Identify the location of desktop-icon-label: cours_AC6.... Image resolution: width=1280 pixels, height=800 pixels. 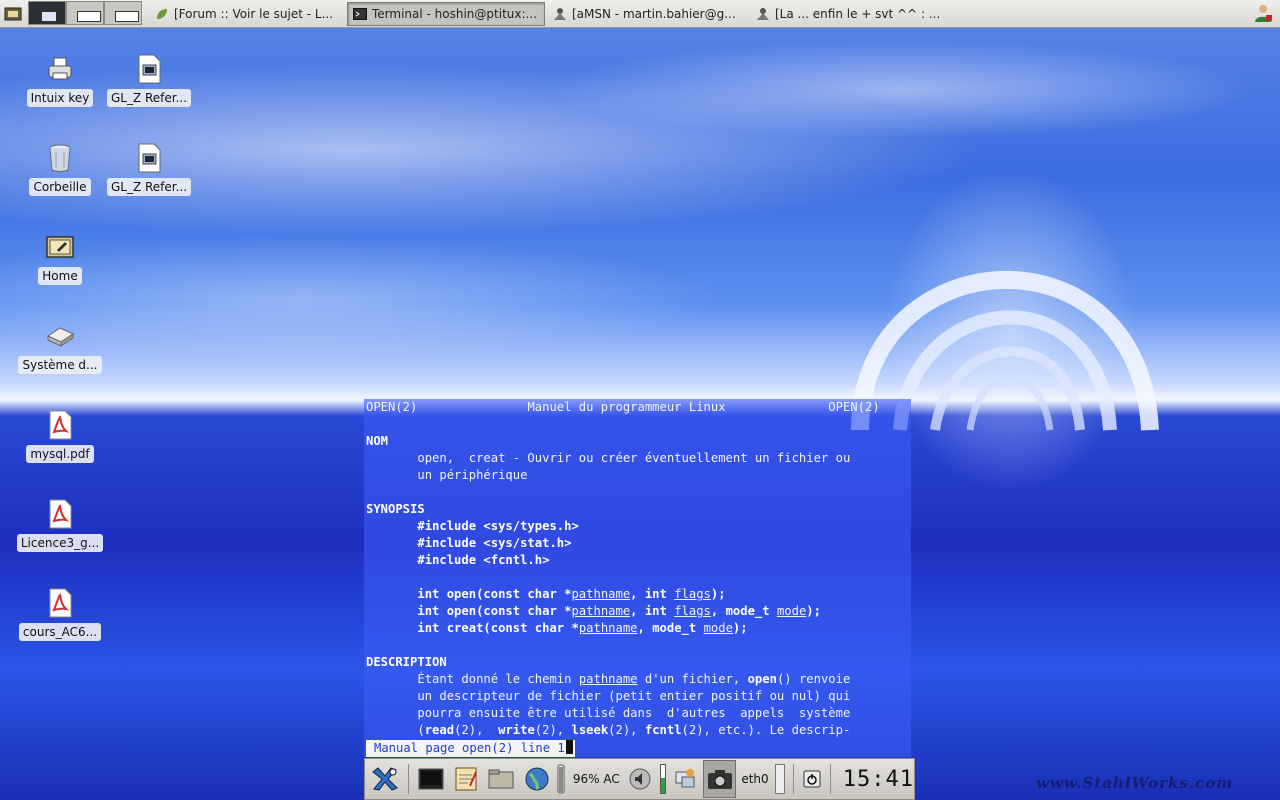
(60, 632).